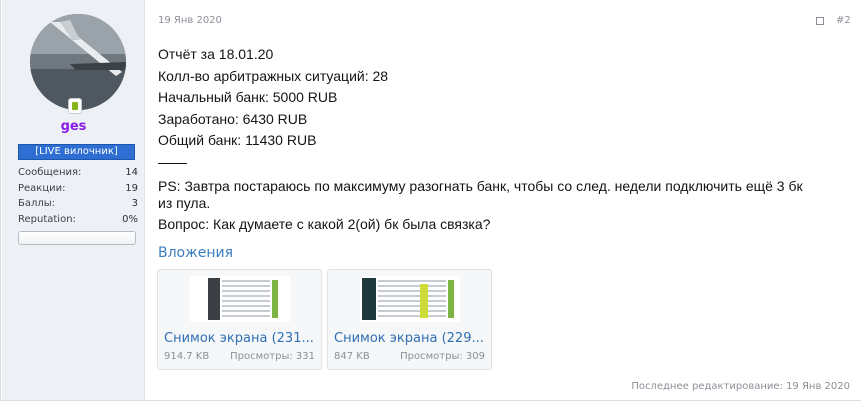 The width and height of the screenshot is (861, 401). Describe the element at coordinates (237, 140) in the screenshot. I see `report-line: Общий банк: 11430 RUB` at that location.